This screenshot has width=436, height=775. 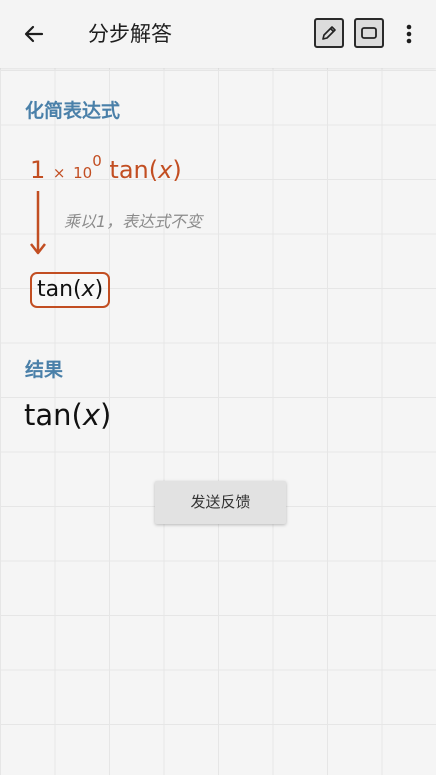 I want to click on final-result-func: tan(, so click(x=53, y=415).